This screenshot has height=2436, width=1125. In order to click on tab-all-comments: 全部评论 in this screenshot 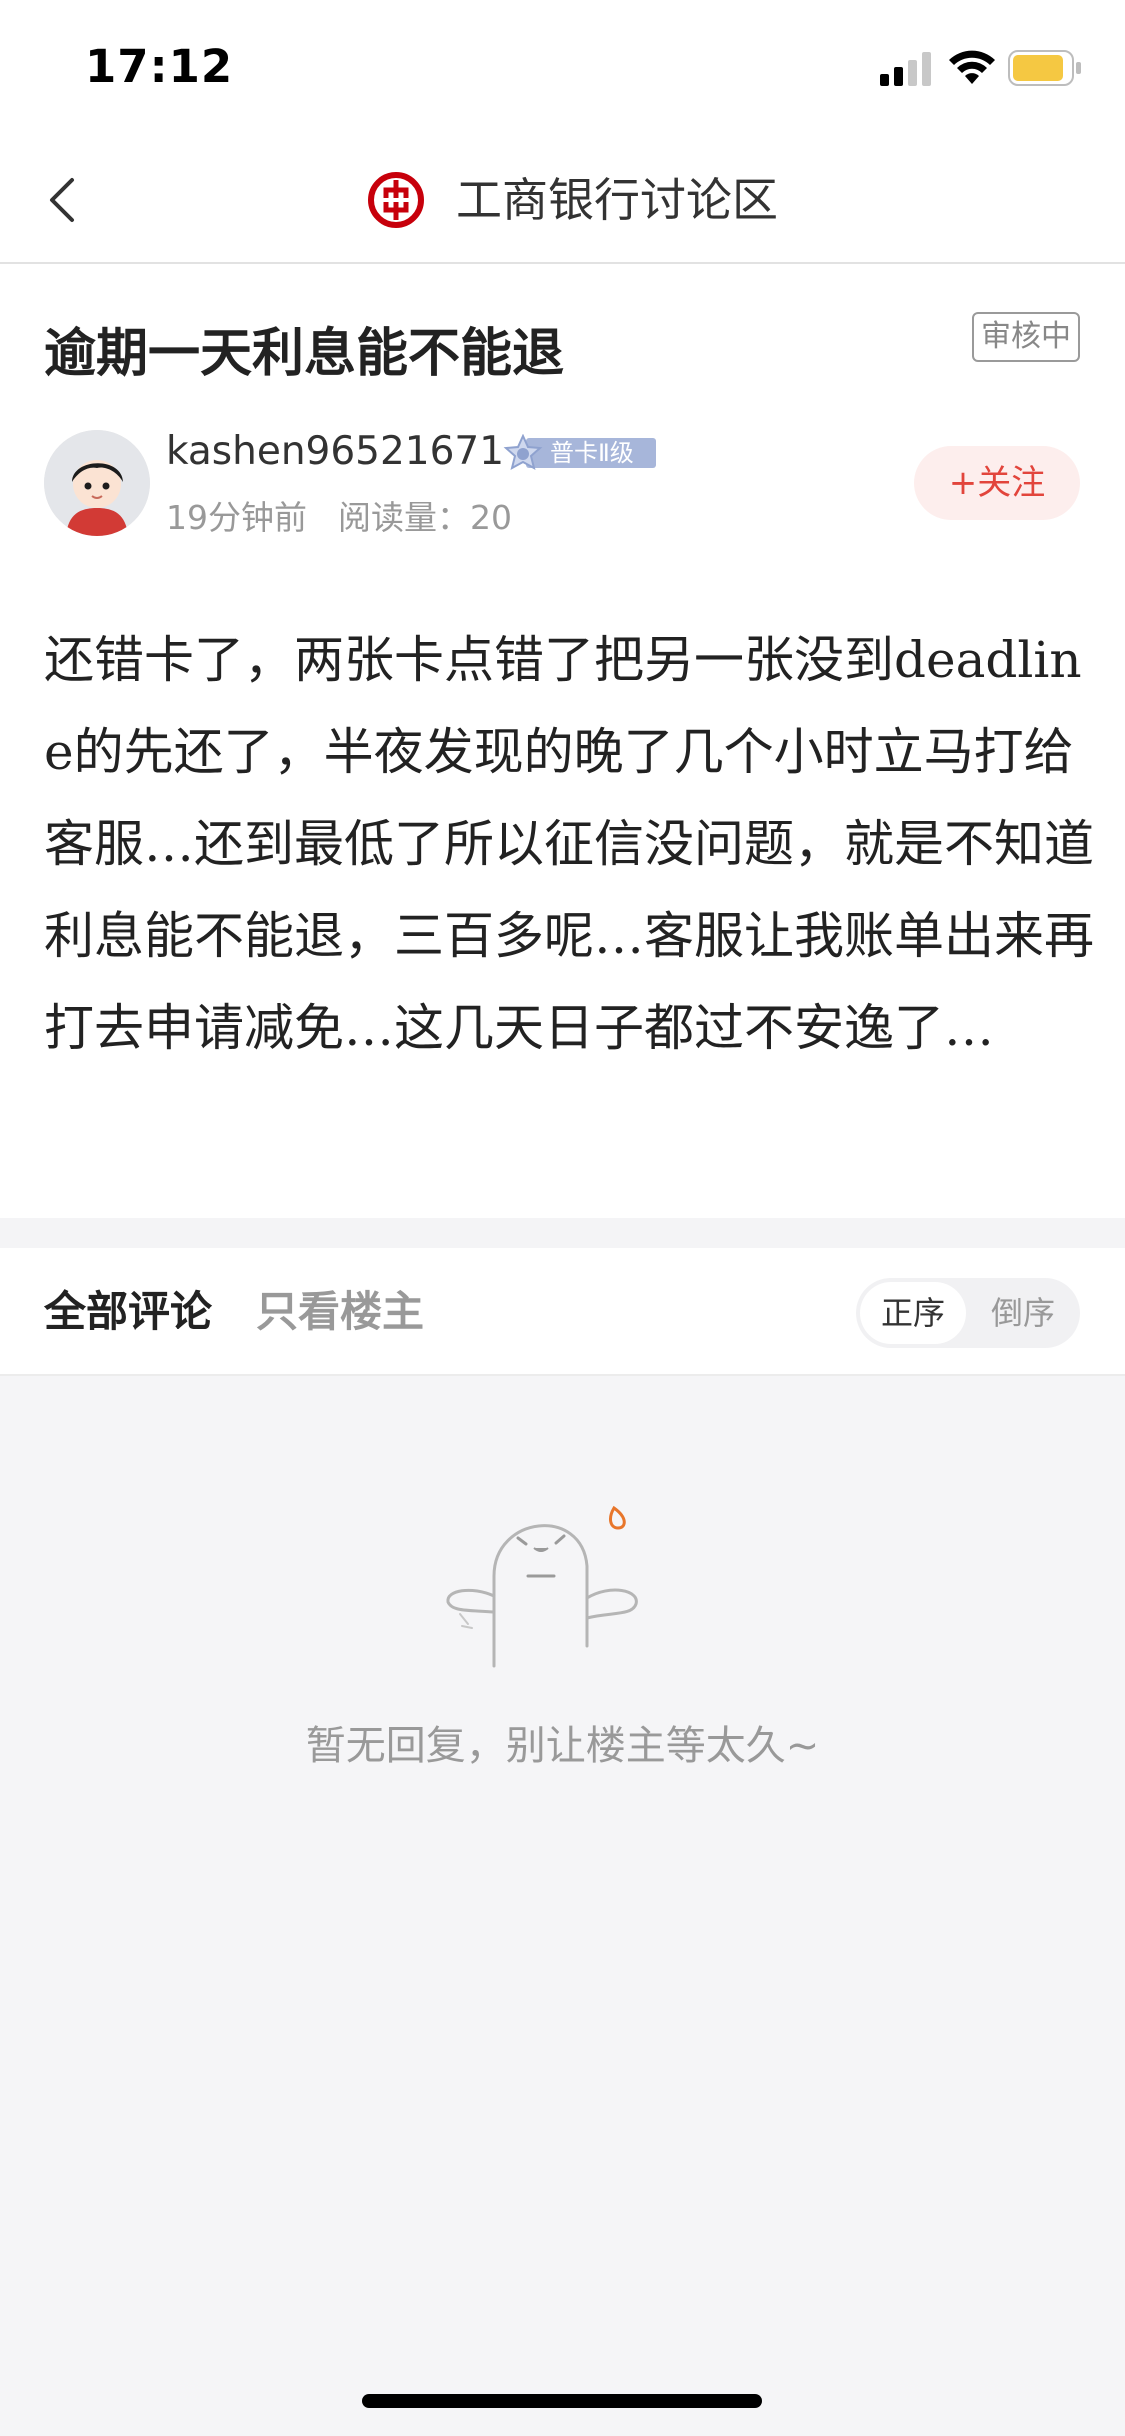, I will do `click(128, 1312)`.